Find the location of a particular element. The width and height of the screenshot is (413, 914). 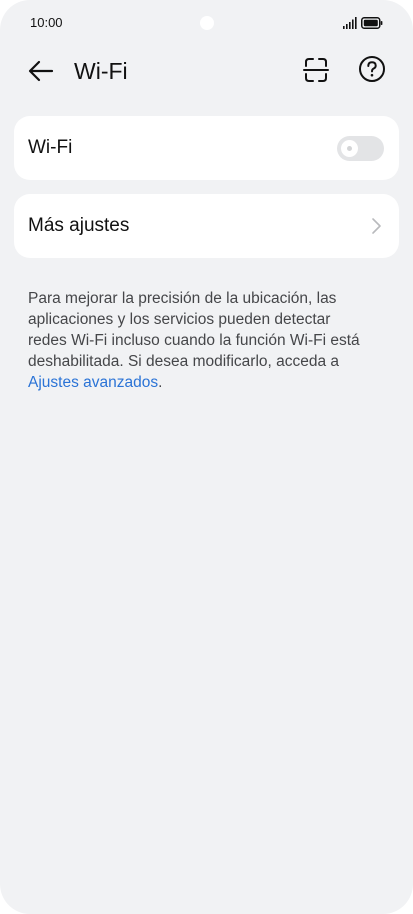

toggle-knob is located at coordinates (349, 148).